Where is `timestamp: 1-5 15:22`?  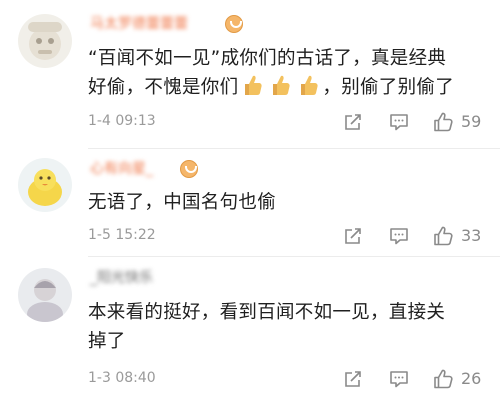
timestamp: 1-5 15:22 is located at coordinates (122, 235).